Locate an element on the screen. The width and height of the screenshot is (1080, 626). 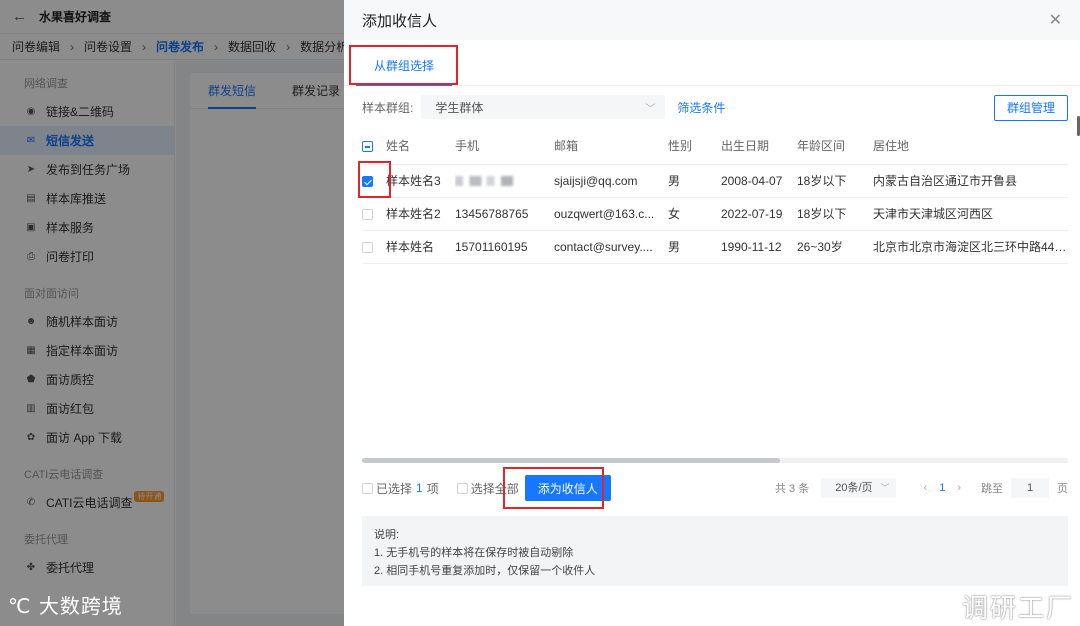
page-size-value: 20条/页 is located at coordinates (854, 488).